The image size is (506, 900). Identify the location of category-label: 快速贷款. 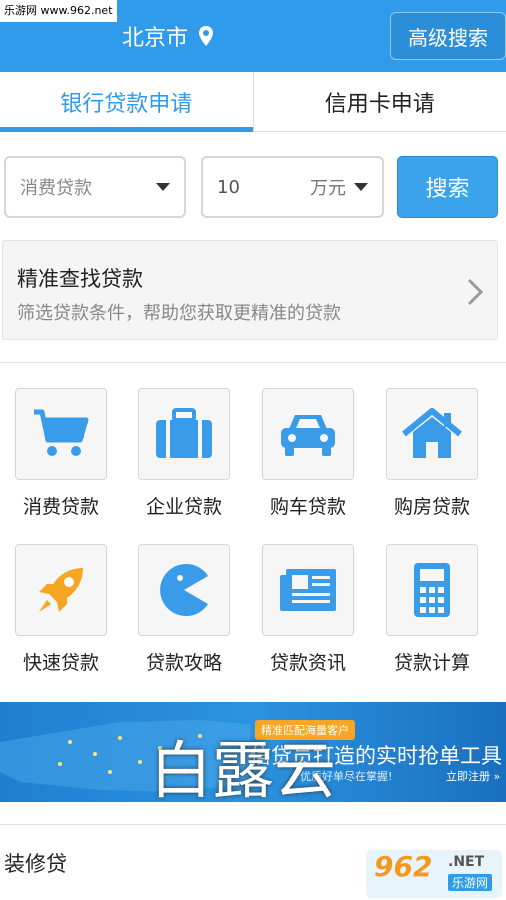
(60, 663).